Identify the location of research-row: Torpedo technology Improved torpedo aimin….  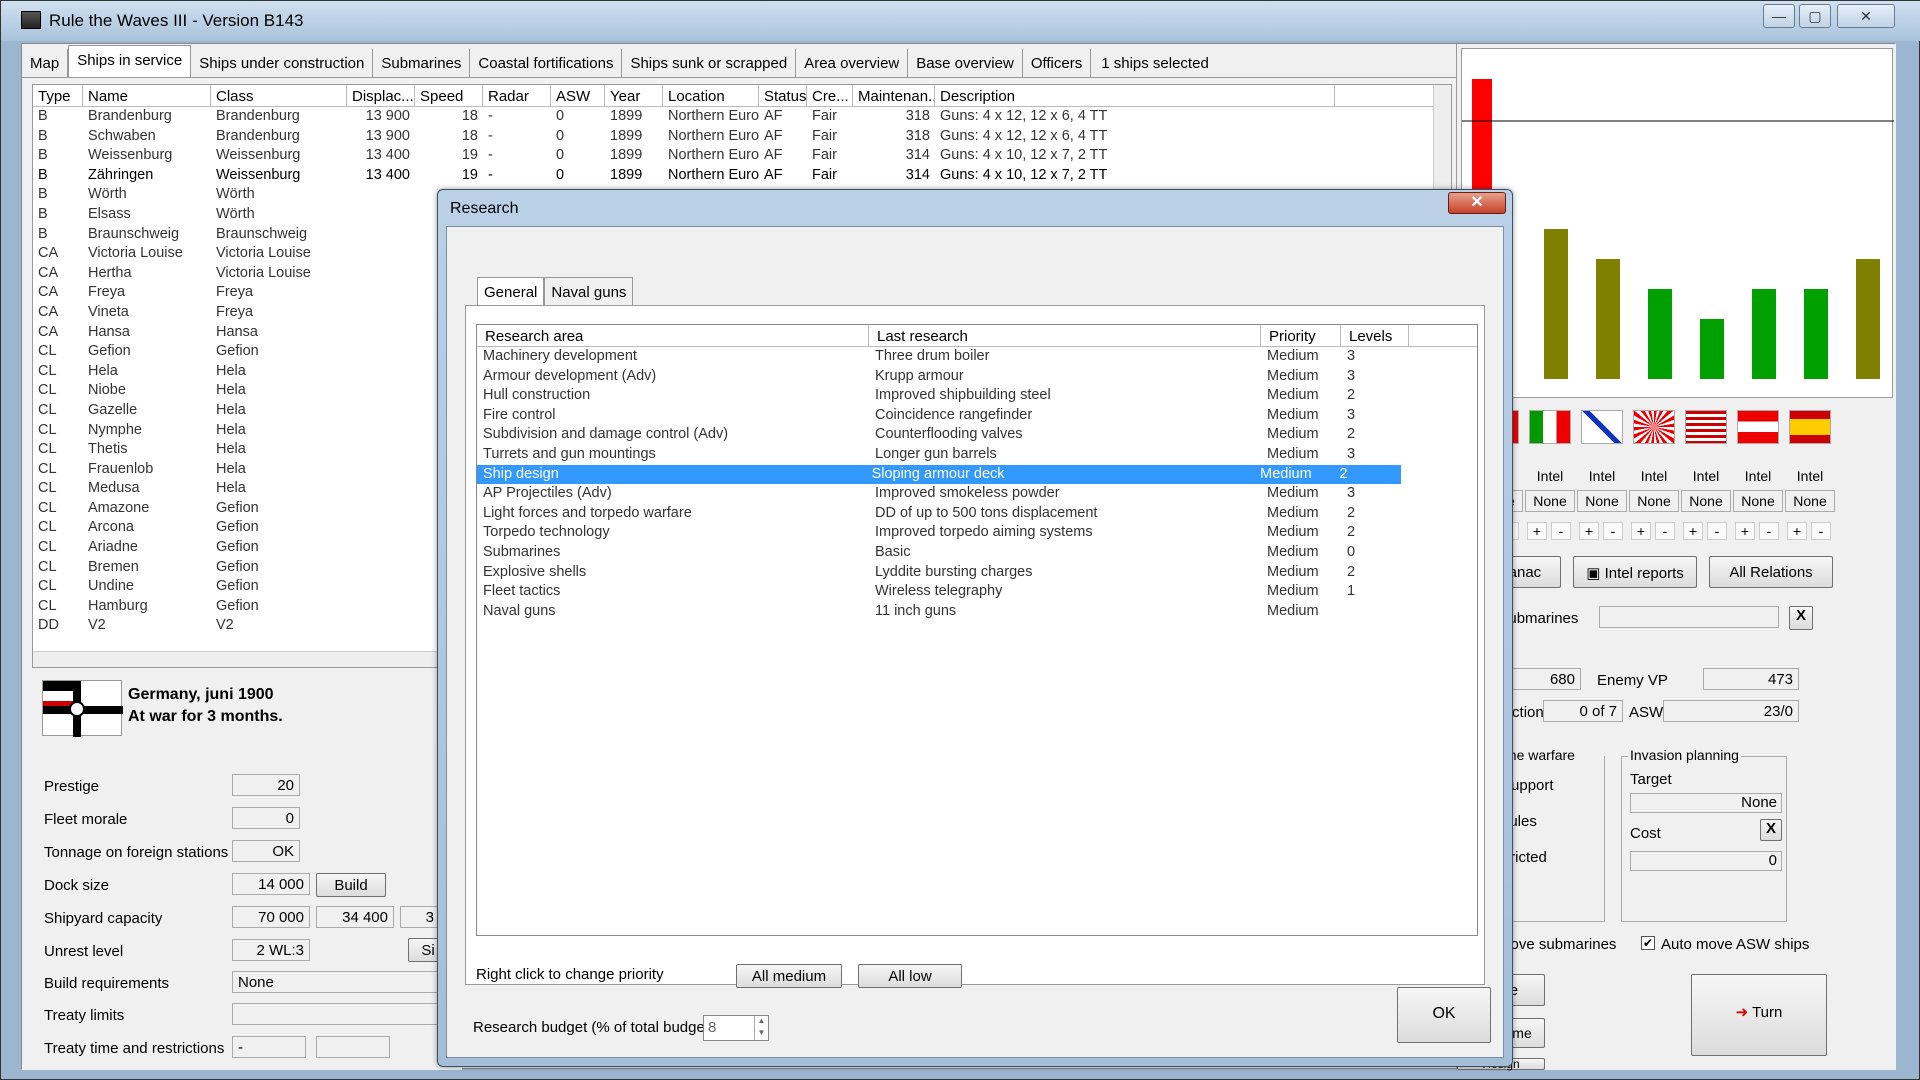
(977, 533).